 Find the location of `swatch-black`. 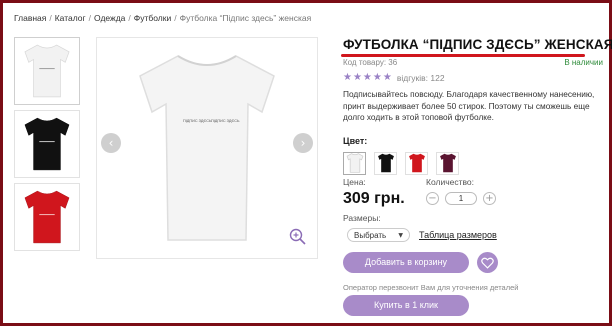

swatch-black is located at coordinates (385, 163).